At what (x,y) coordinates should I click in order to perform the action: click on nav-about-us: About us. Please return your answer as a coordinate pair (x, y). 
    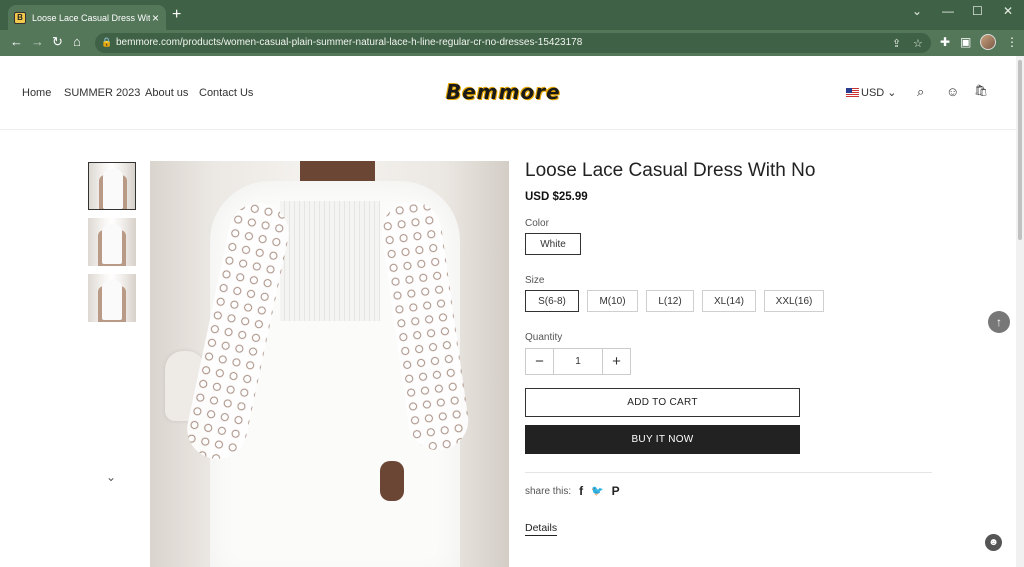
    Looking at the image, I should click on (166, 93).